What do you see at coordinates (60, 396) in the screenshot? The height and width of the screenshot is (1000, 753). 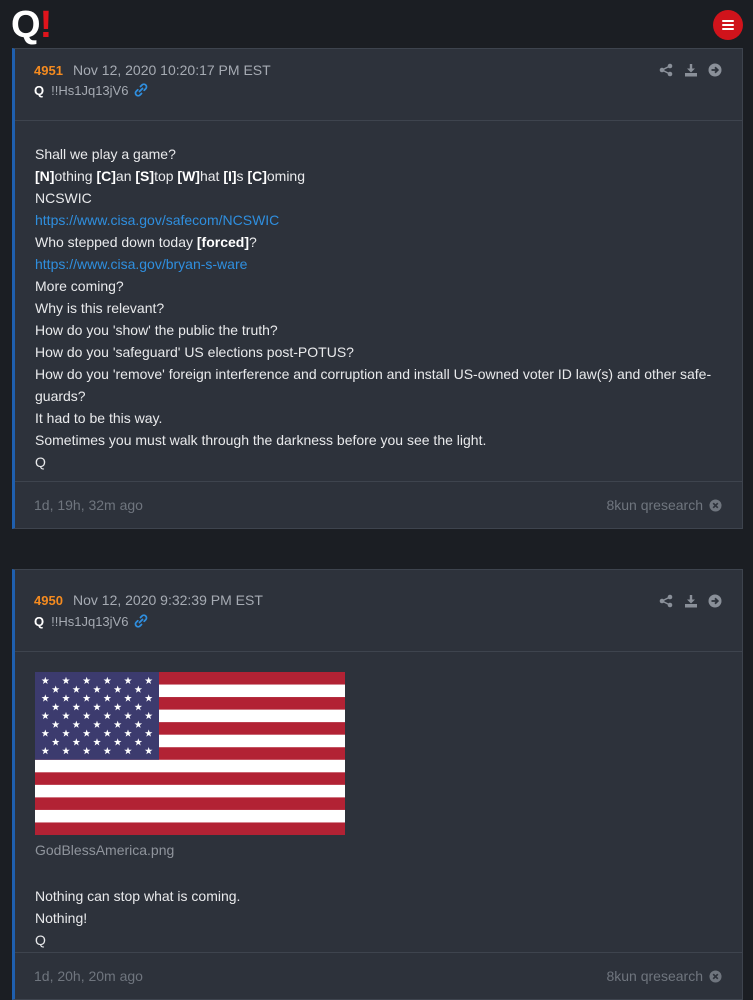 I see `post-line: guards?` at bounding box center [60, 396].